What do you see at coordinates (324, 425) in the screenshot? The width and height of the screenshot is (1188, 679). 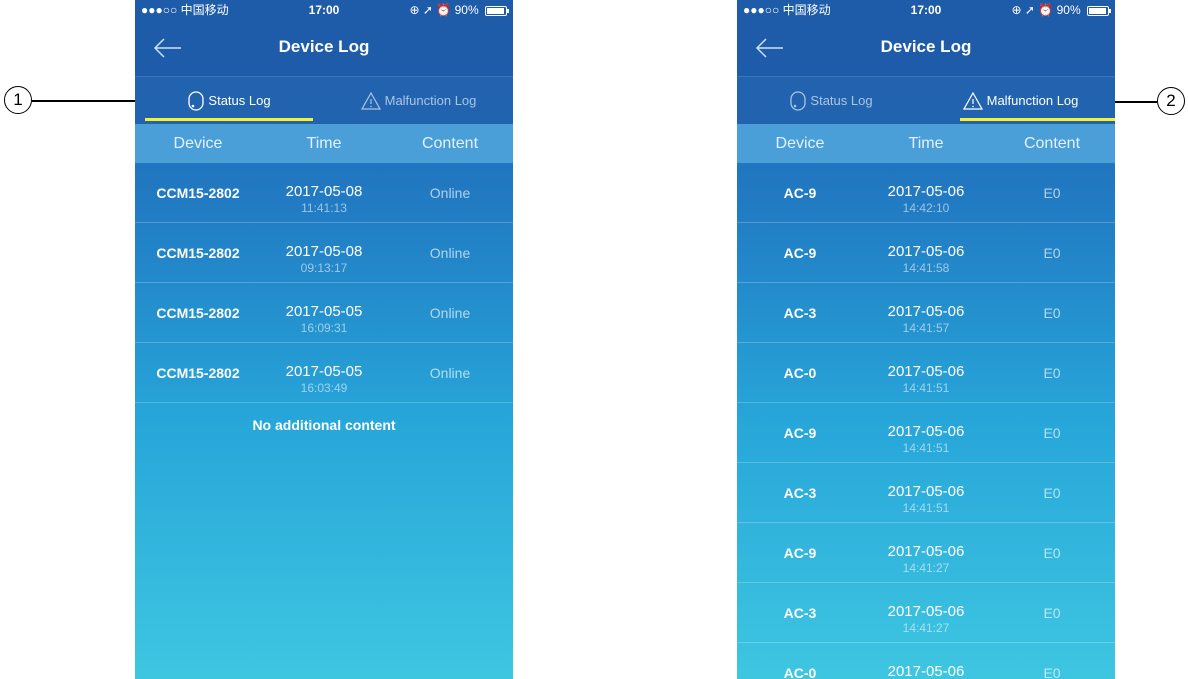 I see `end-of-list-message: No additional content` at bounding box center [324, 425].